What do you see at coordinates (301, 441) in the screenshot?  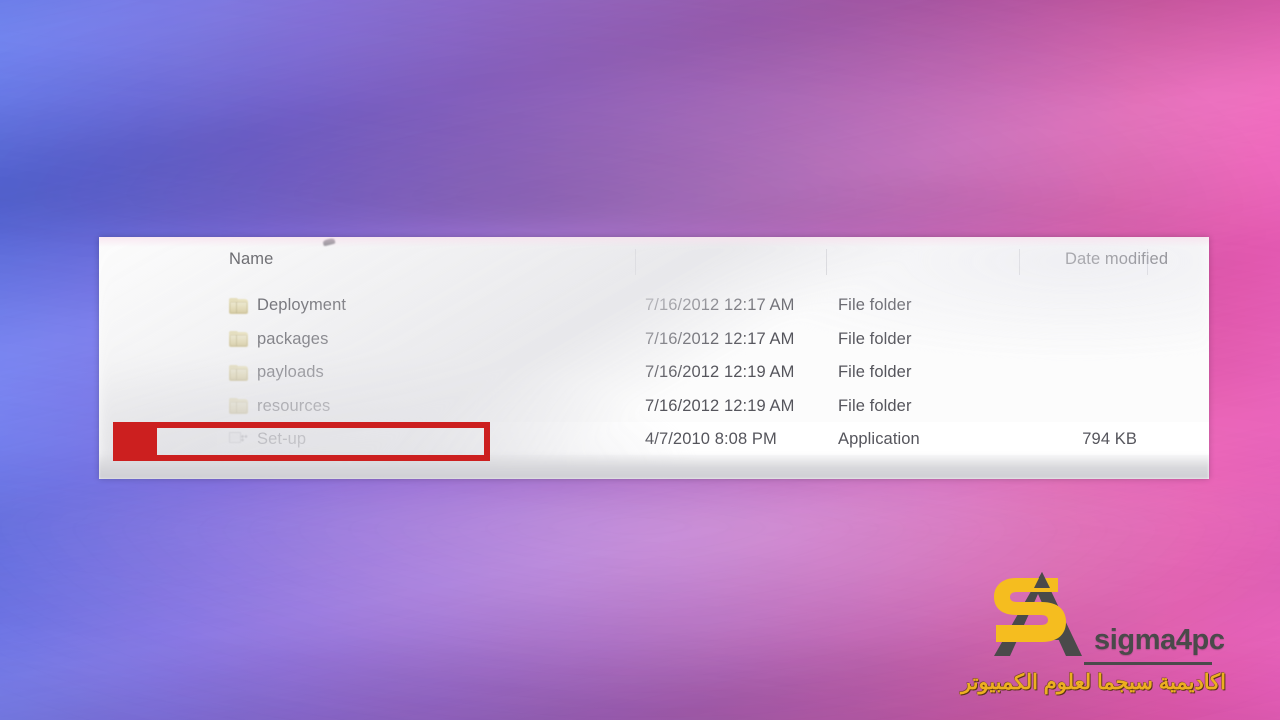 I see `red-annotation-rectangle` at bounding box center [301, 441].